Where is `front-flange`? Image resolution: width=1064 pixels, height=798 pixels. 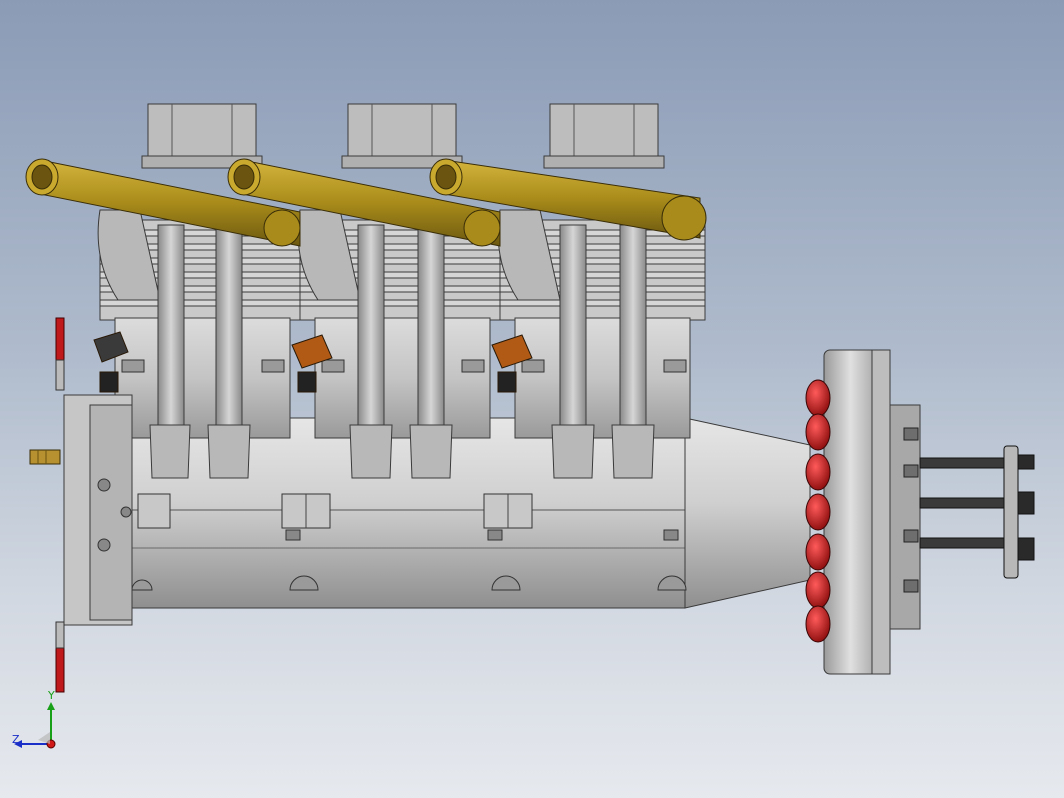
front-flange is located at coordinates (920, 512).